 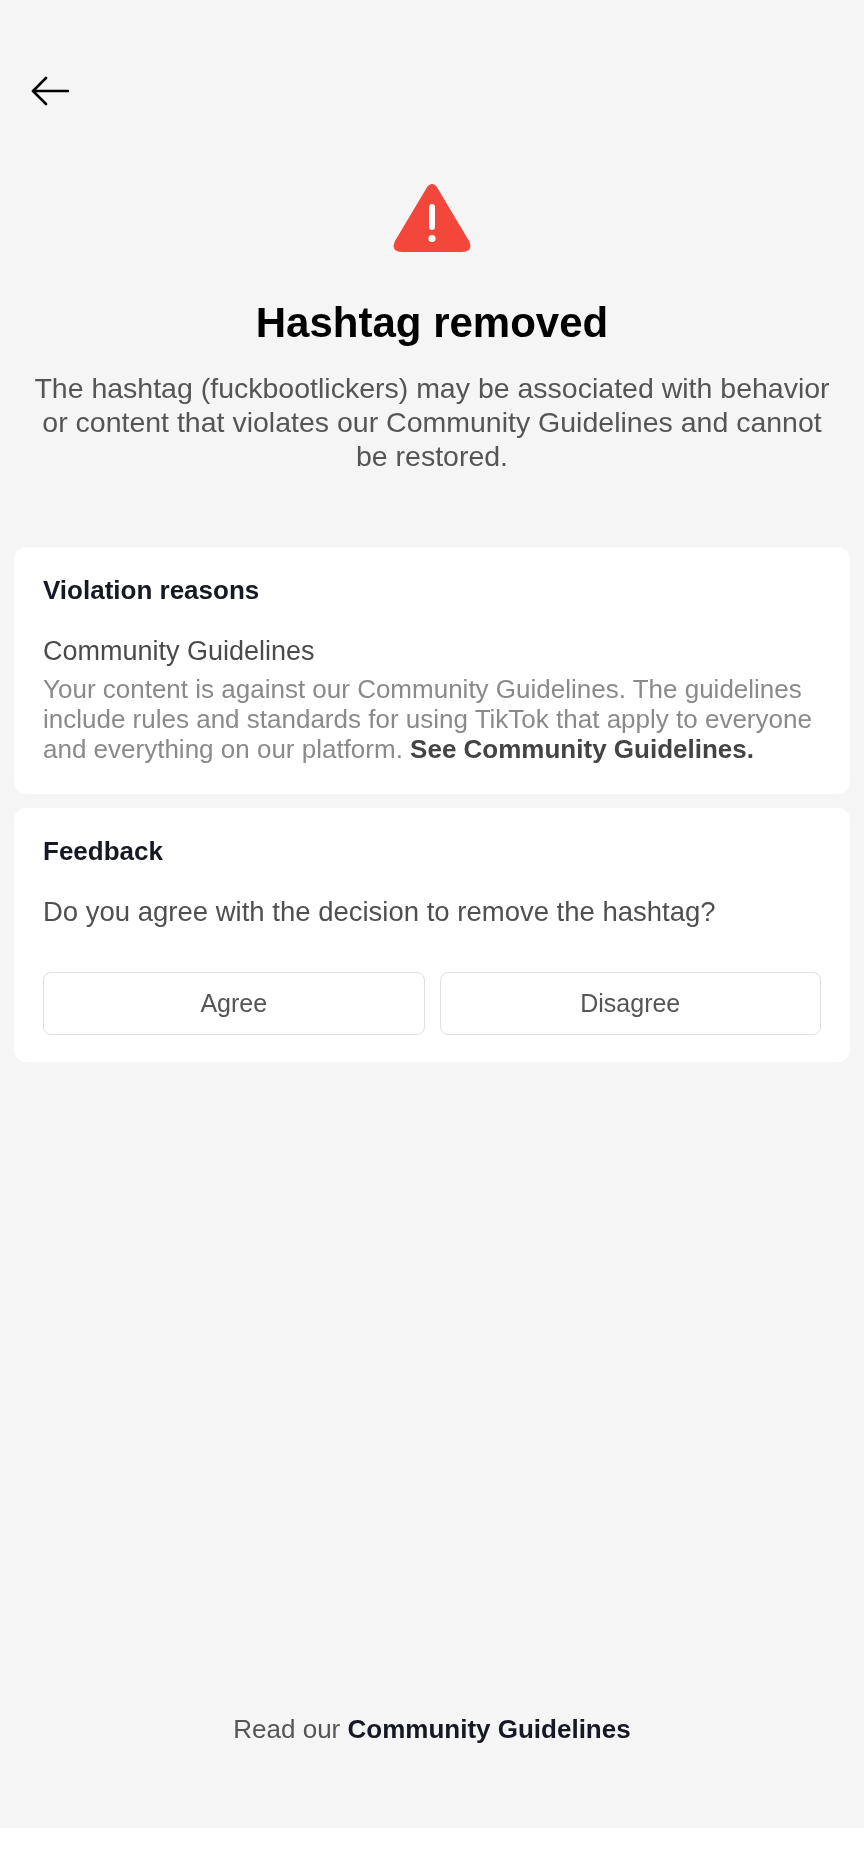 What do you see at coordinates (103, 851) in the screenshot?
I see `section-heading: Feedback` at bounding box center [103, 851].